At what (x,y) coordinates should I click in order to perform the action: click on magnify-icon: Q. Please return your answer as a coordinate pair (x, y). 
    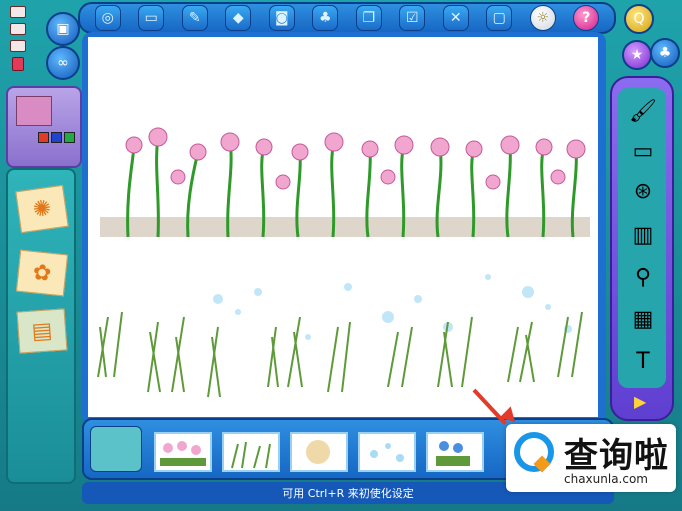
    Looking at the image, I should click on (639, 19).